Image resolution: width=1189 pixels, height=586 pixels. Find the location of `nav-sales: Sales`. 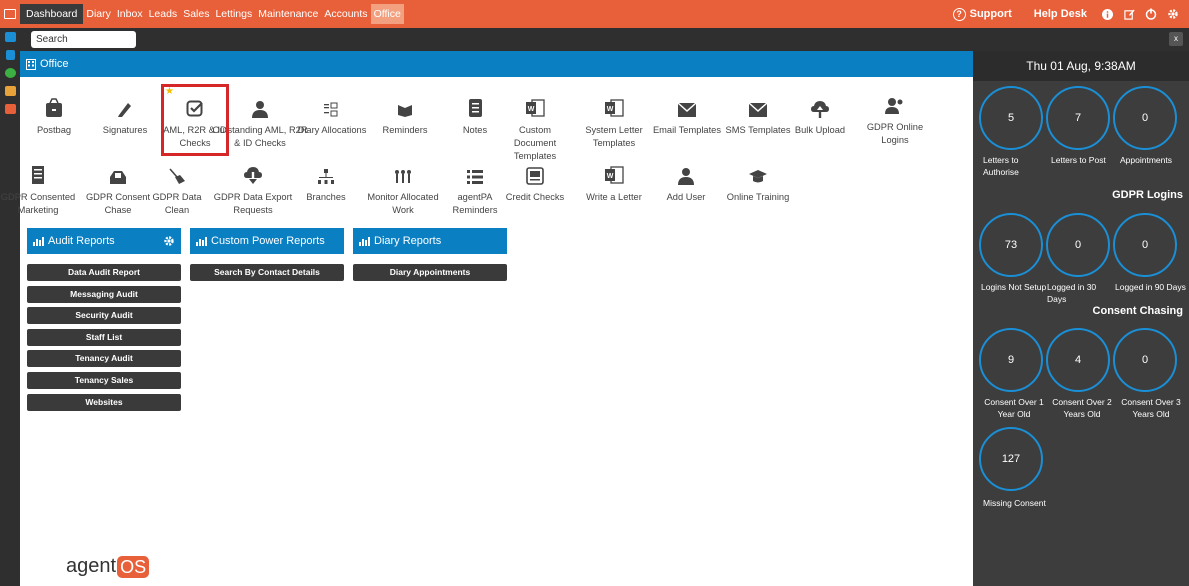

nav-sales: Sales is located at coordinates (196, 14).